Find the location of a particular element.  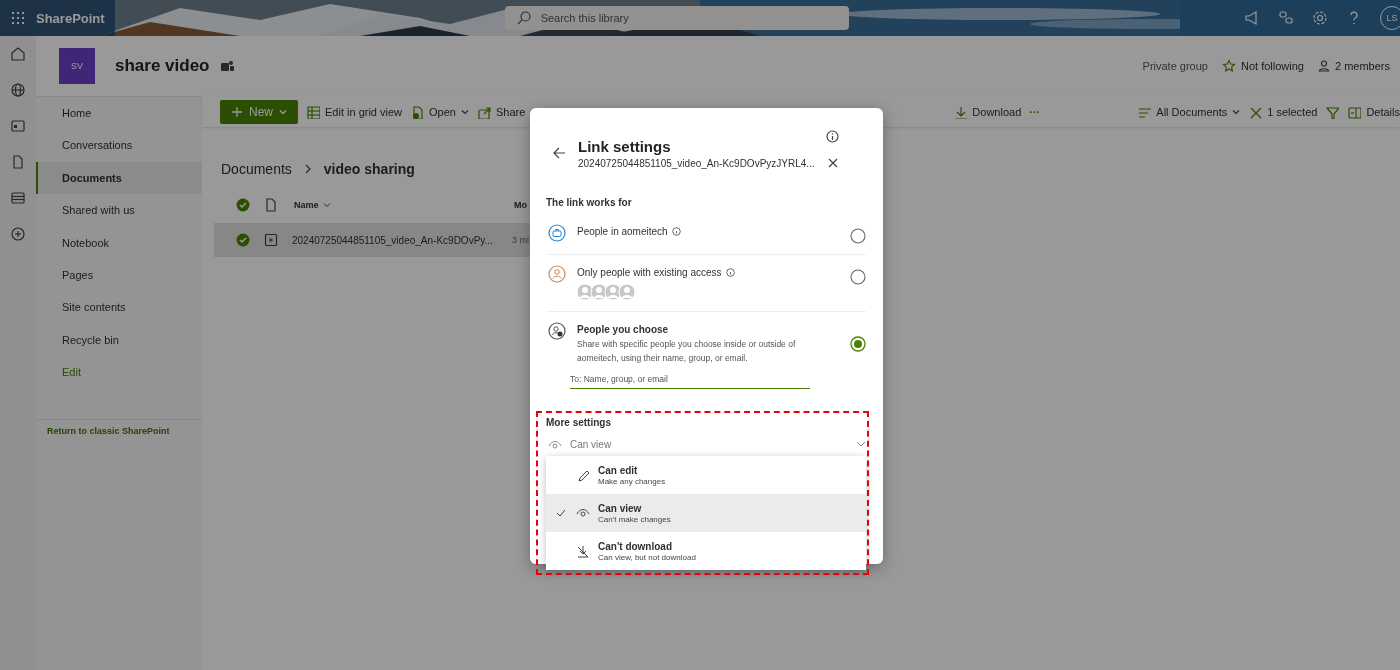

command-button: Open is located at coordinates (439, 111).